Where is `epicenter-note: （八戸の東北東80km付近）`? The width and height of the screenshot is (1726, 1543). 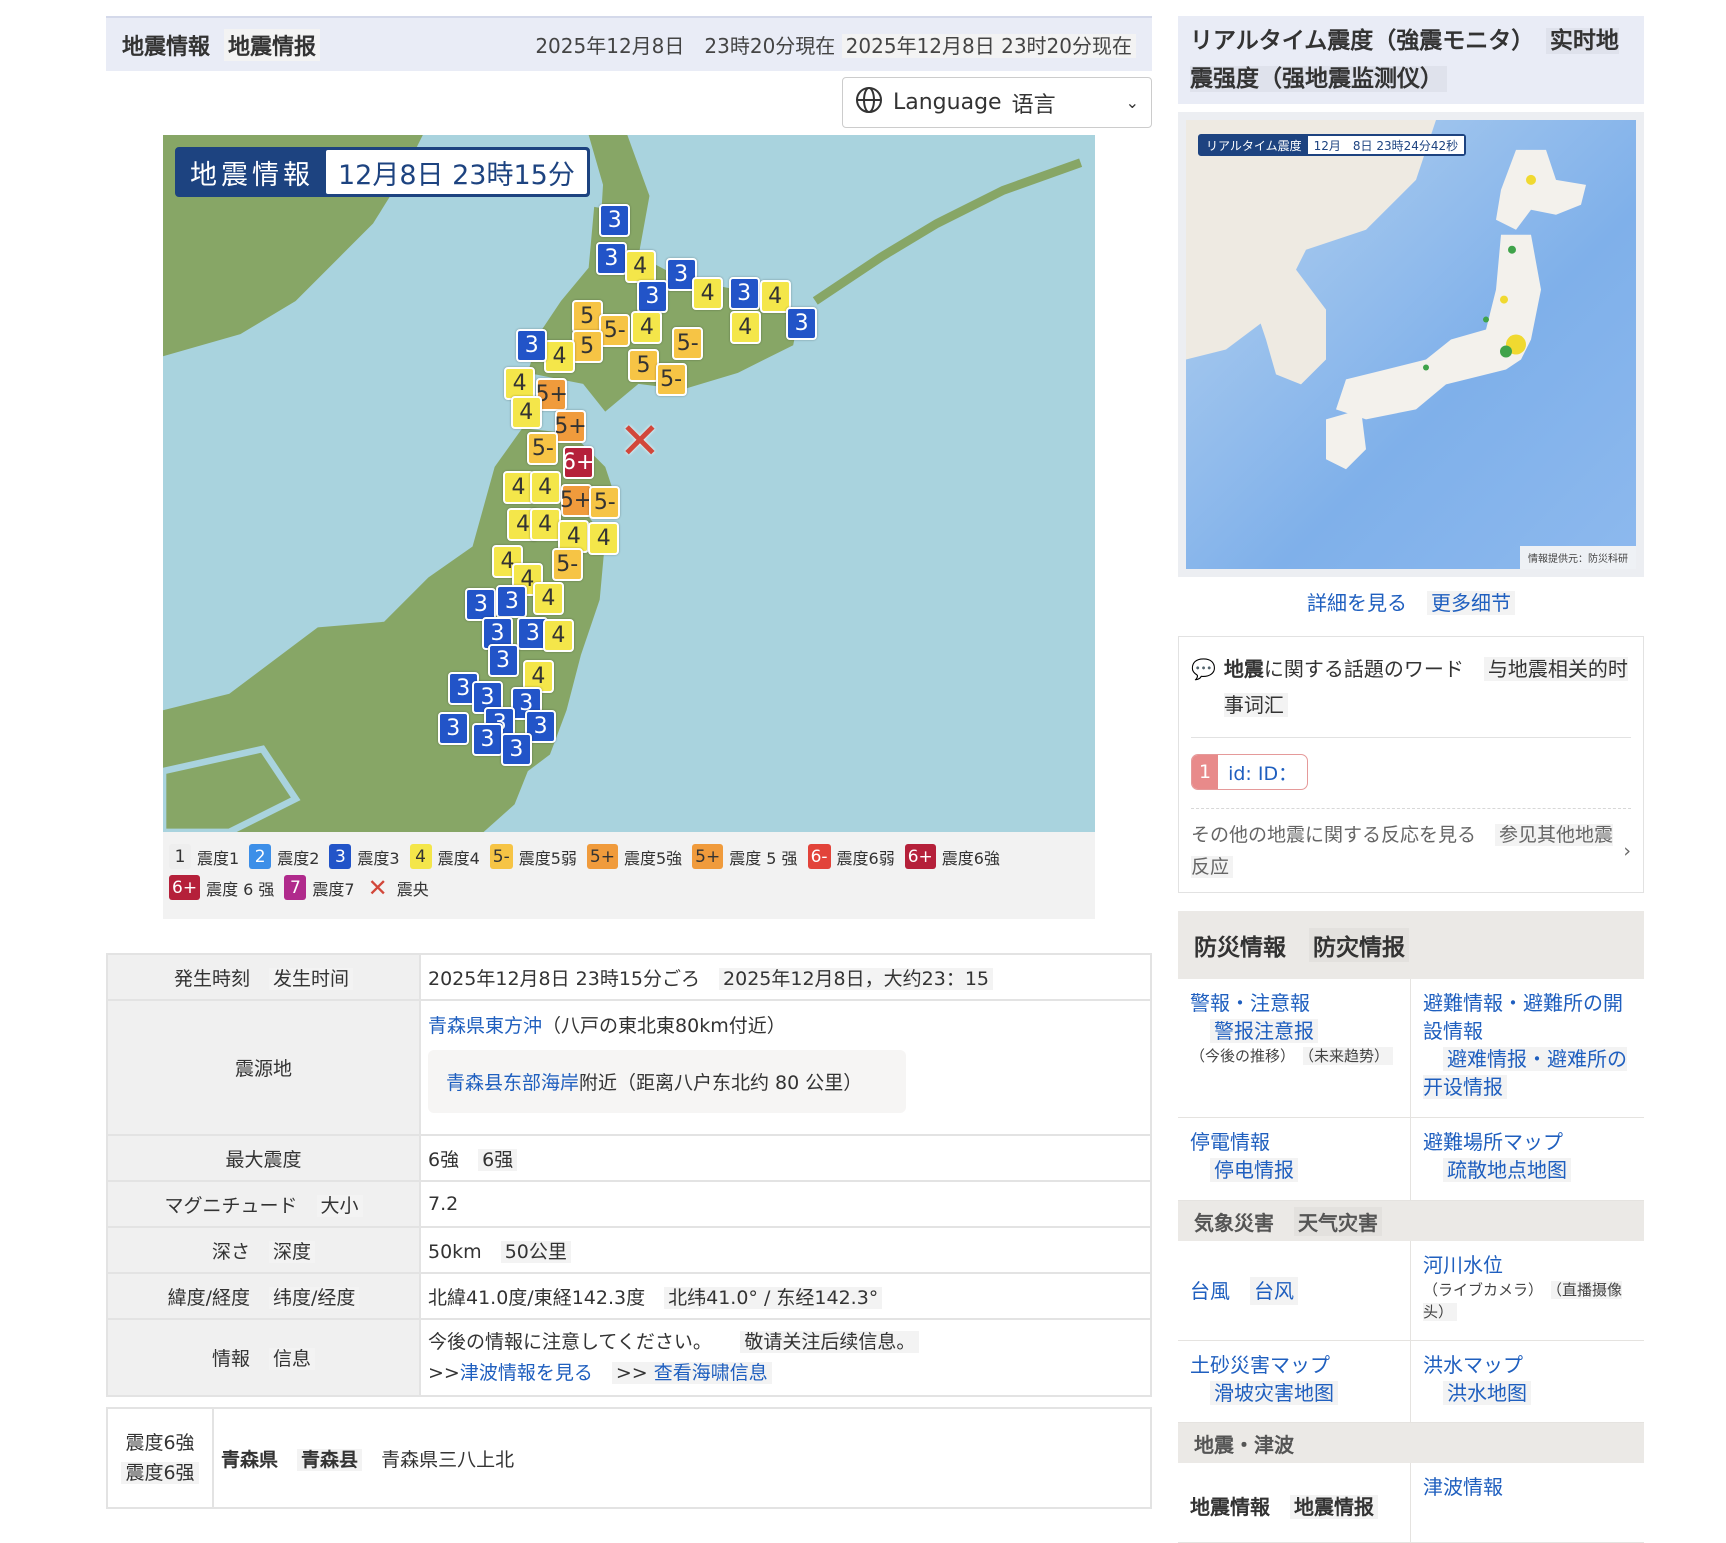
epicenter-note: （八戸の東北東80km付近） is located at coordinates (664, 1025).